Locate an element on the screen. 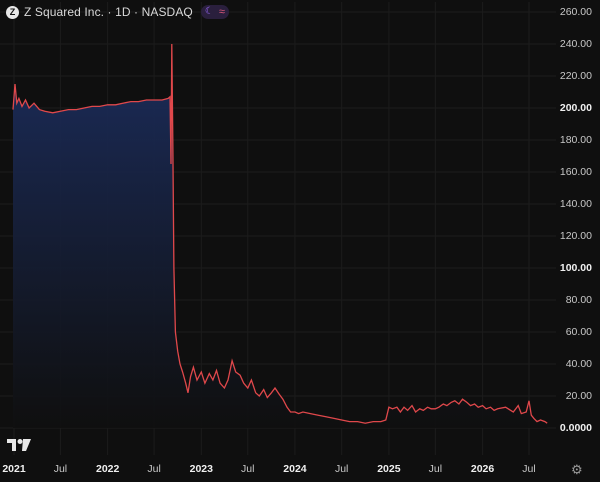  x-tick-label: 2026 is located at coordinates (482, 469).